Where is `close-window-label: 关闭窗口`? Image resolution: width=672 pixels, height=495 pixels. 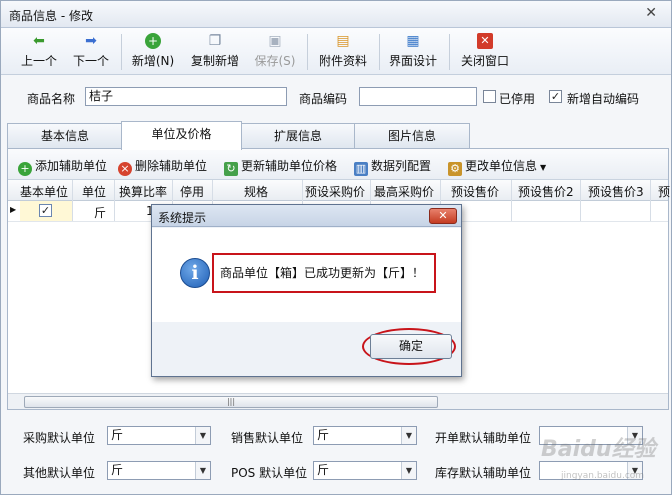
close-window-label: 关闭窗口 is located at coordinates (484, 61).